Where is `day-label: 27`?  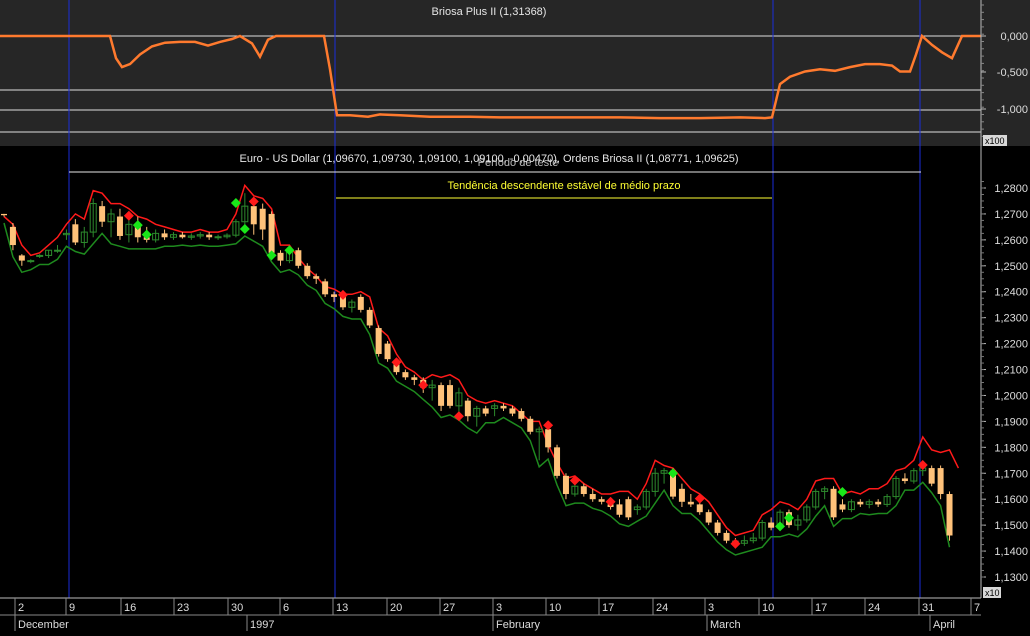
day-label: 27 is located at coordinates (449, 608).